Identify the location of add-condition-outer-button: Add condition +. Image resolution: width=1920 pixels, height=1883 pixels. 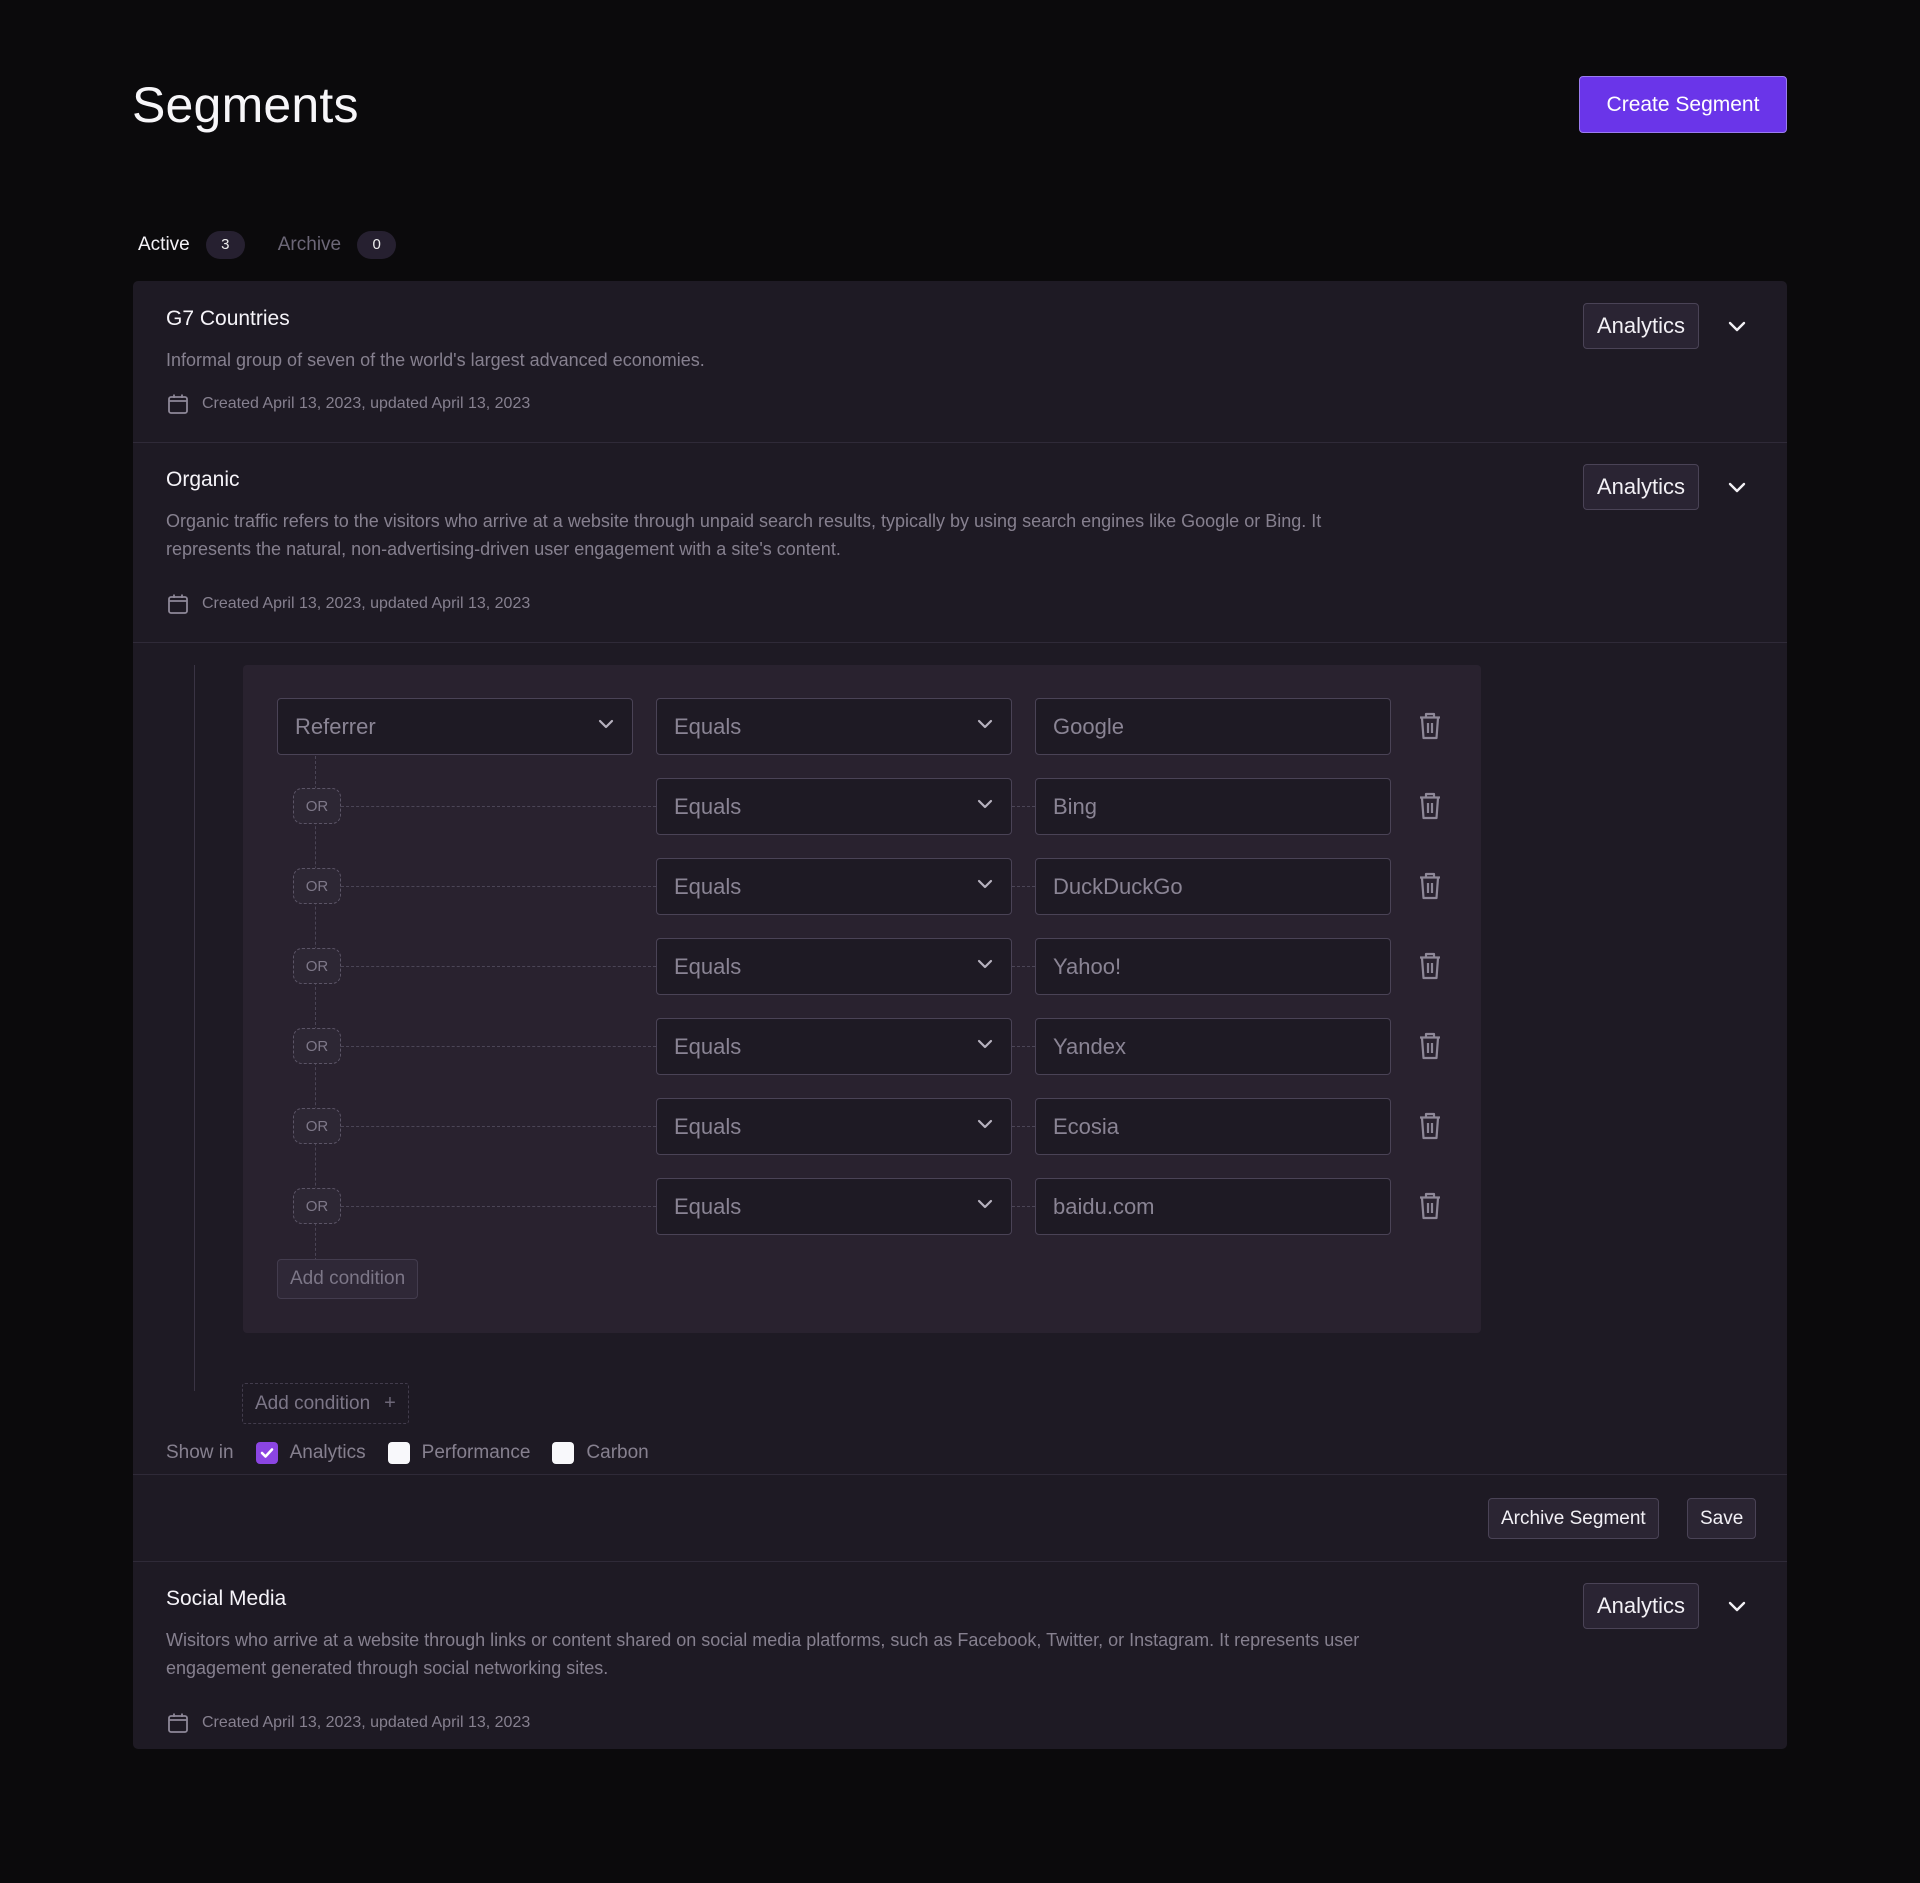
(325, 1403).